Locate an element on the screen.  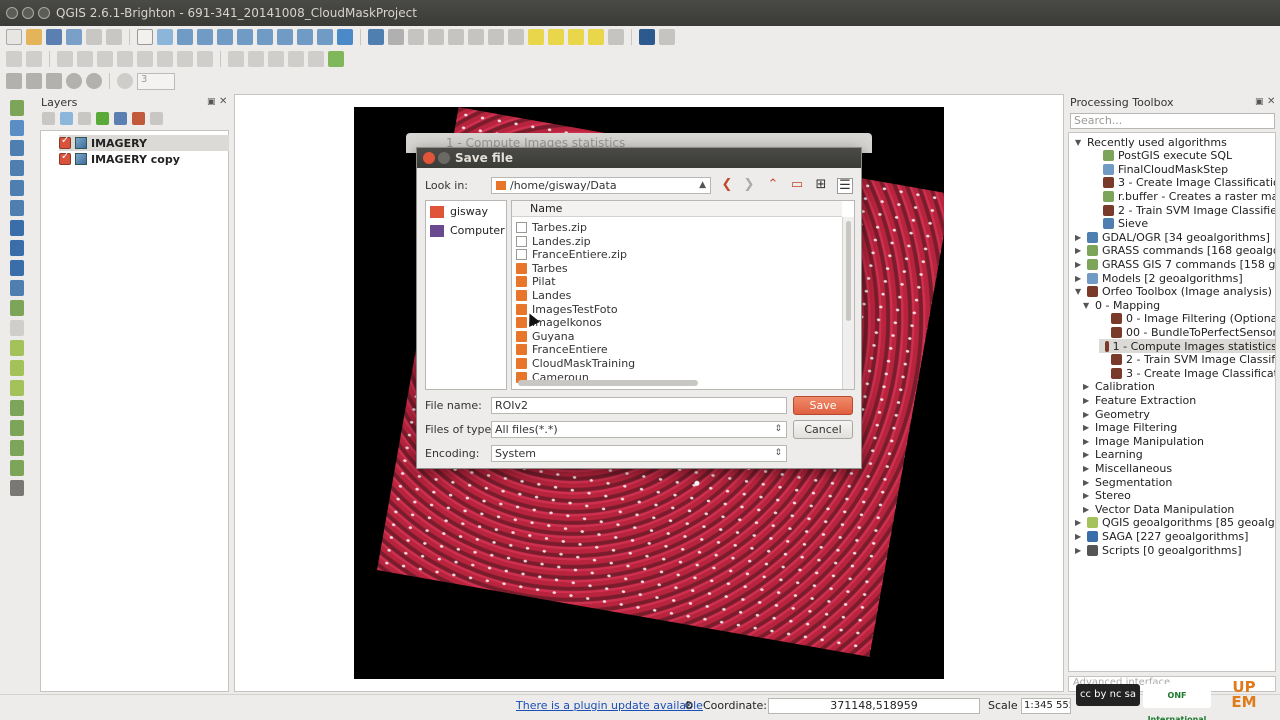
file-list-item: FranceEntiere is located at coordinates (562, 349).